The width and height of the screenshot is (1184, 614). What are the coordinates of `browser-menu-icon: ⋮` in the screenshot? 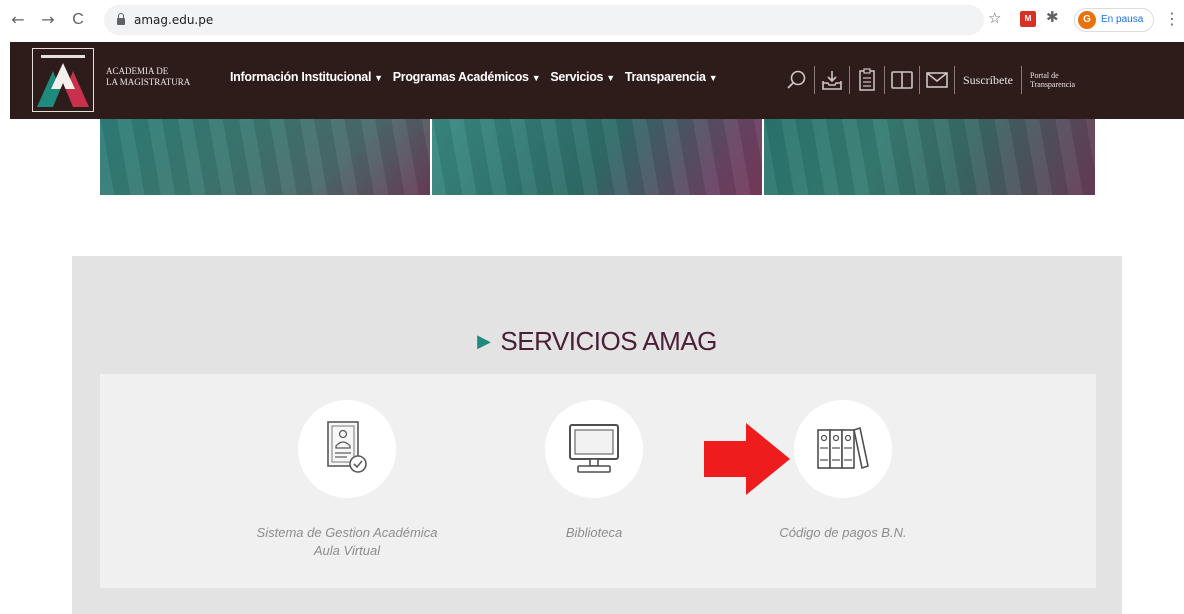 It's located at (1172, 18).